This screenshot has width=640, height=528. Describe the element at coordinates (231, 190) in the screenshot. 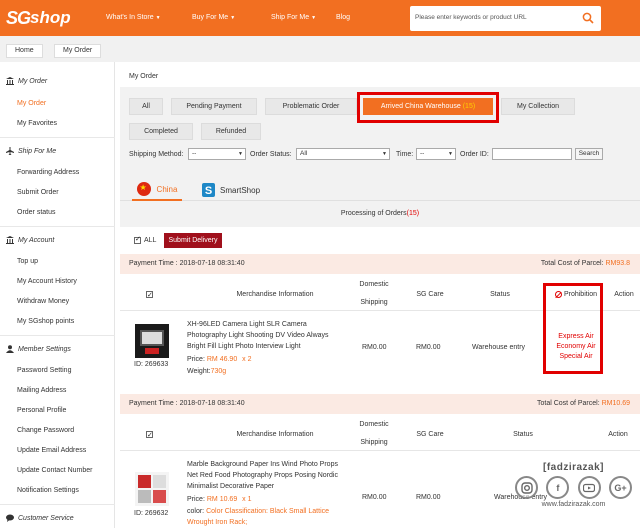

I see `tab-smartshop: S SmartShop` at that location.